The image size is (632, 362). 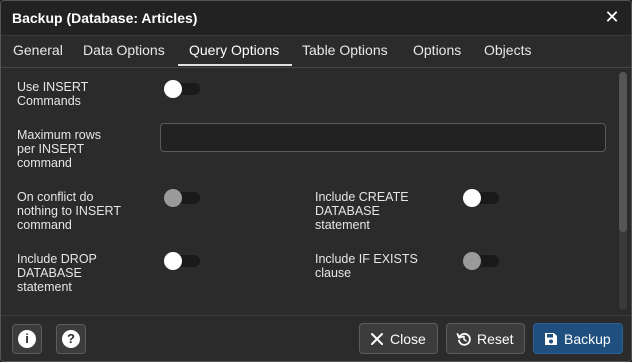 What do you see at coordinates (51, 149) in the screenshot?
I see `max-rows-label-line2: per INSERT` at bounding box center [51, 149].